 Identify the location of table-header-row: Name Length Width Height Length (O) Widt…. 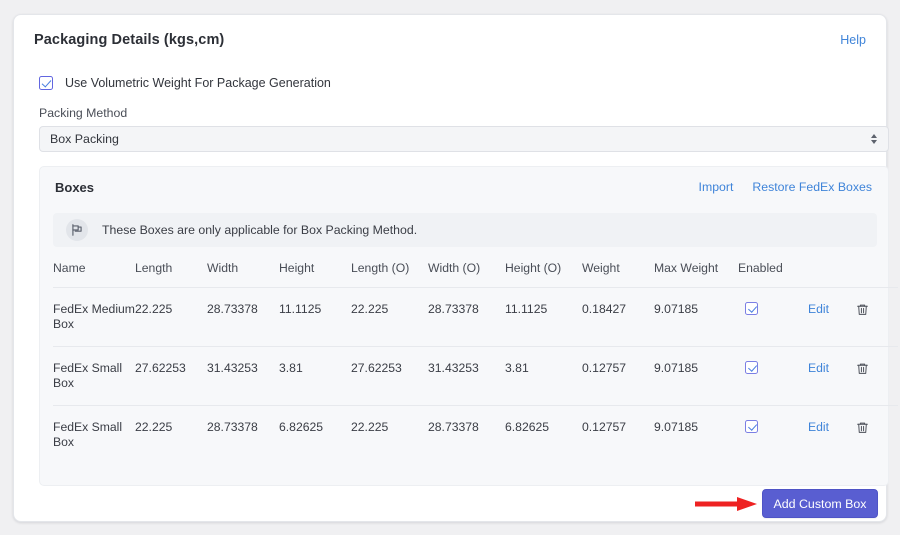
(475, 271).